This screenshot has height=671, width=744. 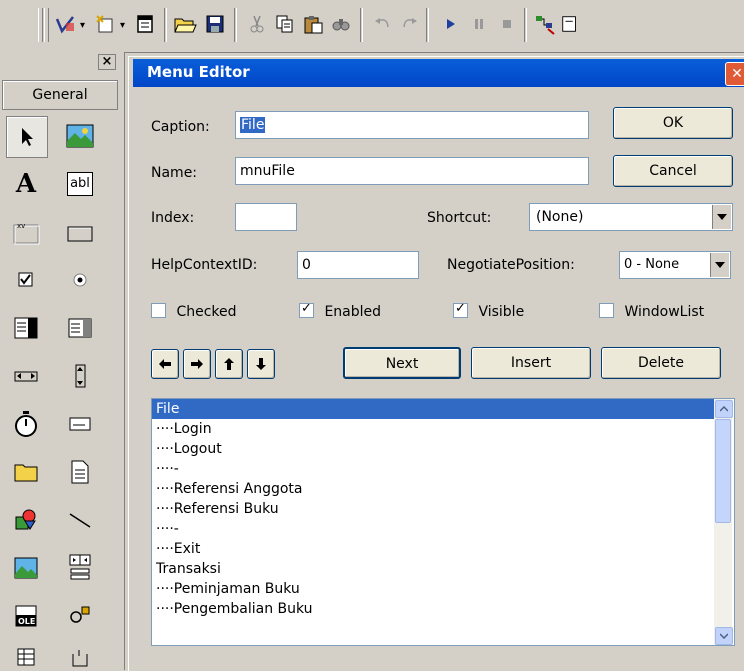 What do you see at coordinates (545, 24) in the screenshot?
I see `project-explorer-icon` at bounding box center [545, 24].